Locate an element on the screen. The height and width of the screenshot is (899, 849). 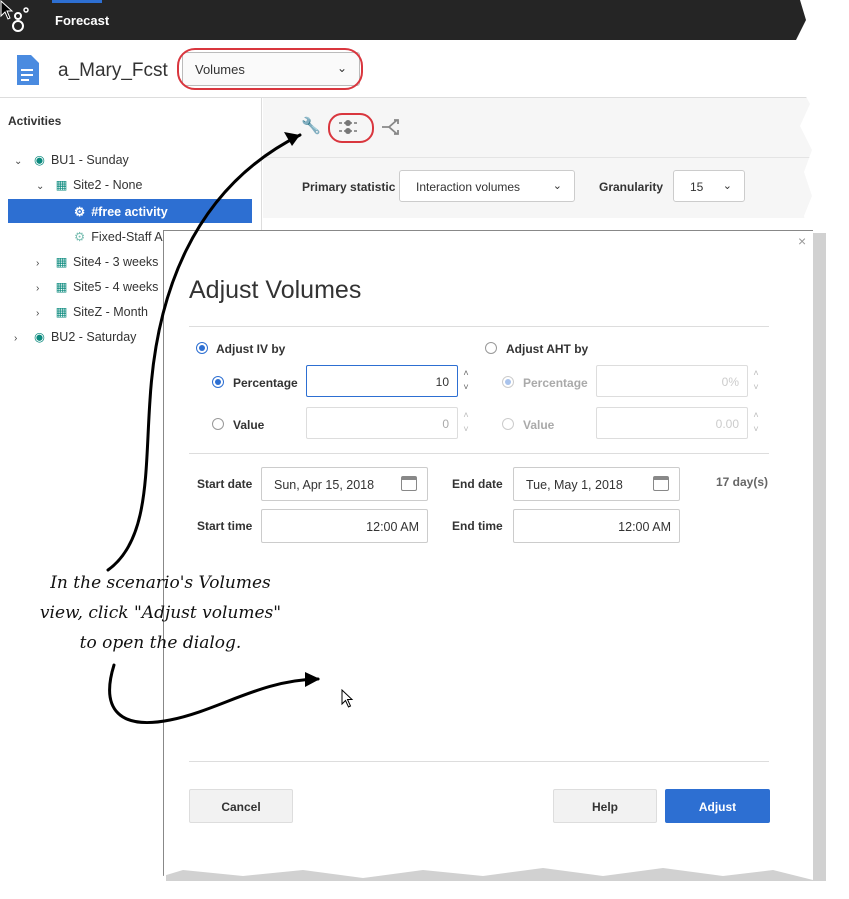
start-date-value: Sun, Apr 15, 2018 is located at coordinates (324, 485).